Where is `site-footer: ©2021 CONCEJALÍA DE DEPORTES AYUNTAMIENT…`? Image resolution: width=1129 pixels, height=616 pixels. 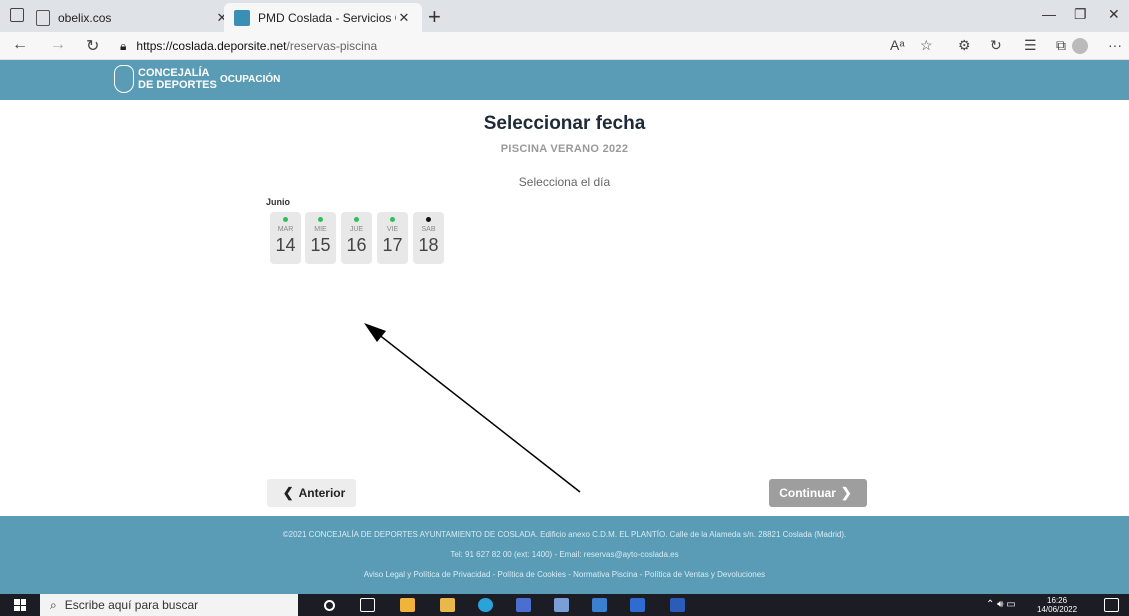
site-footer: ©2021 CONCEJALÍA DE DEPORTES AYUNTAMIENT… is located at coordinates (564, 555).